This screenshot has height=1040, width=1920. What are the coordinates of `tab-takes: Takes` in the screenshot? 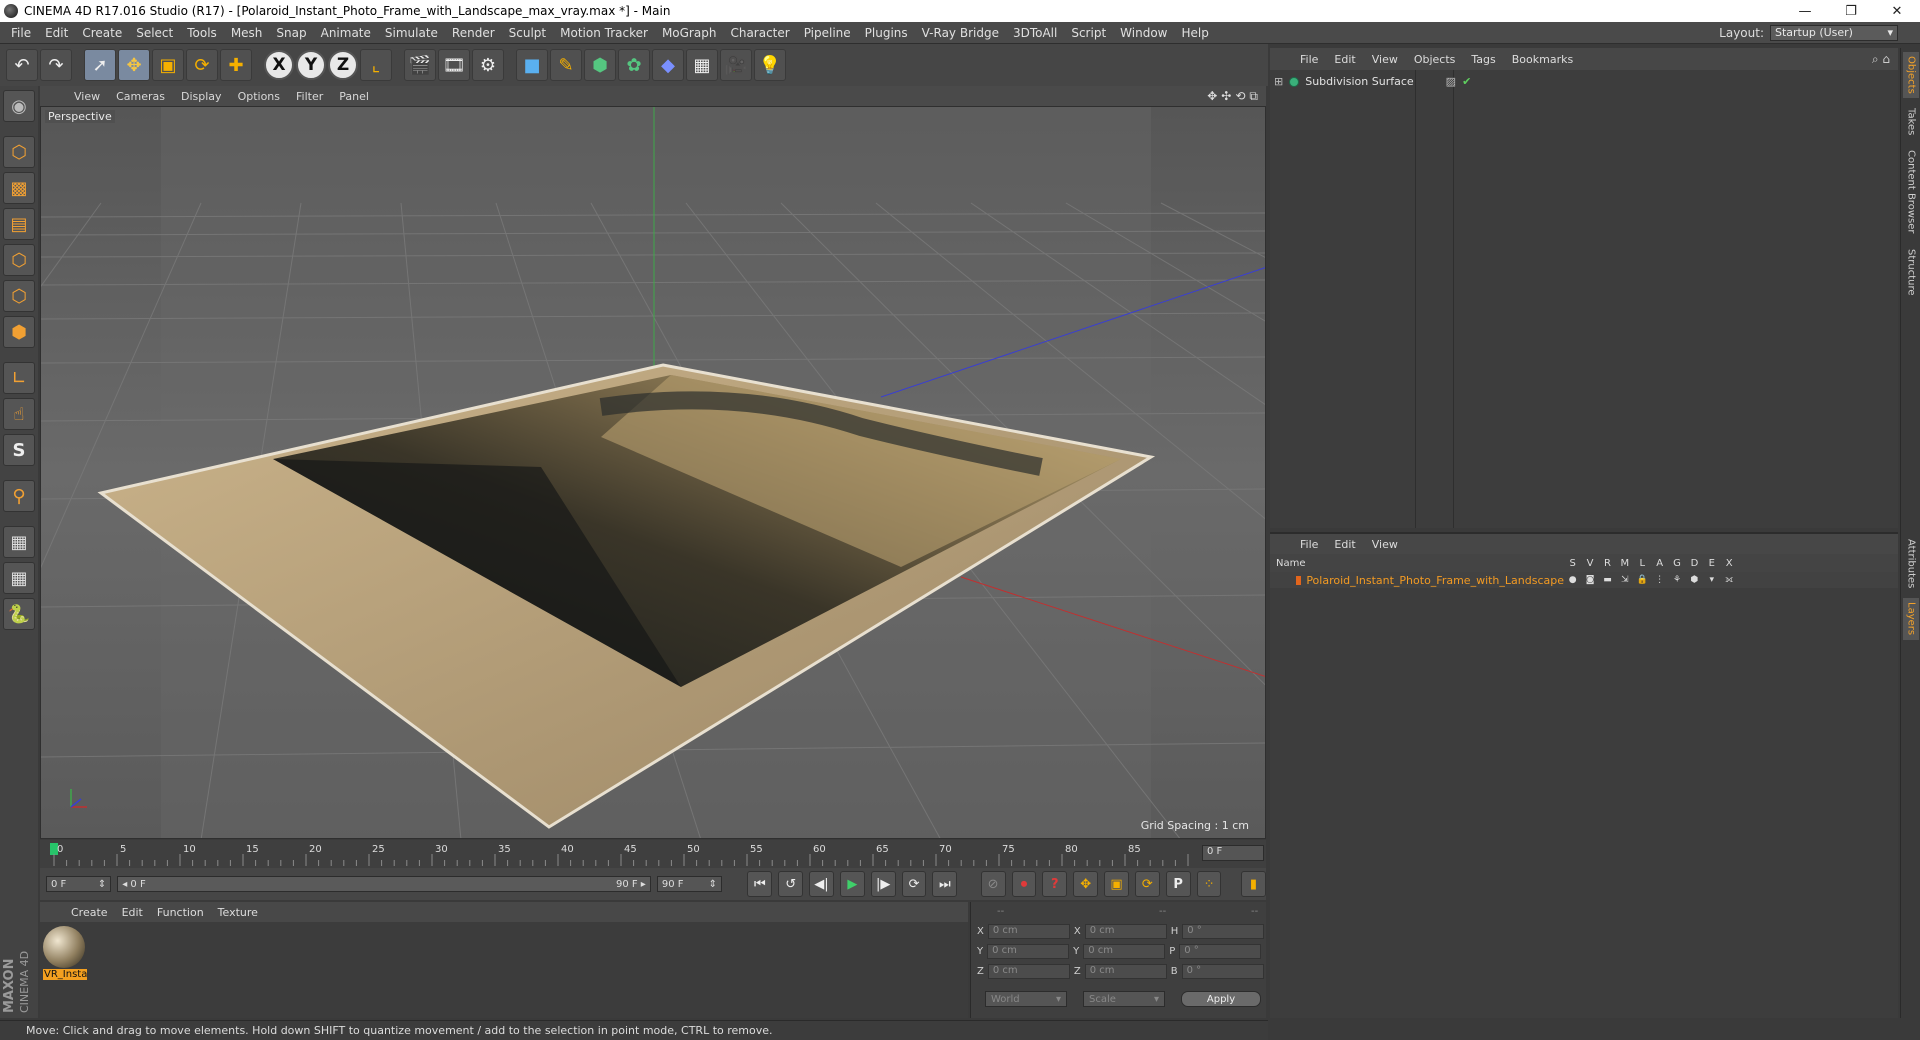 It's located at (1911, 122).